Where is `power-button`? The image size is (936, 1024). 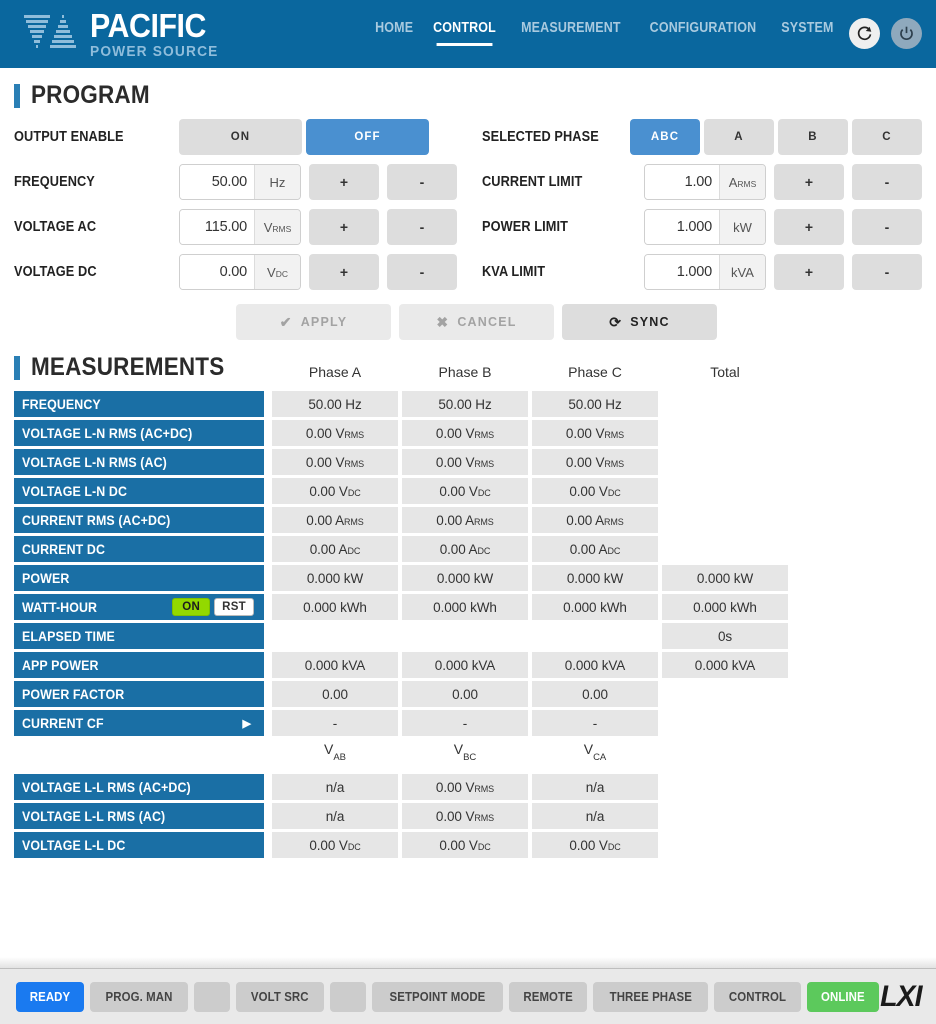 power-button is located at coordinates (906, 33).